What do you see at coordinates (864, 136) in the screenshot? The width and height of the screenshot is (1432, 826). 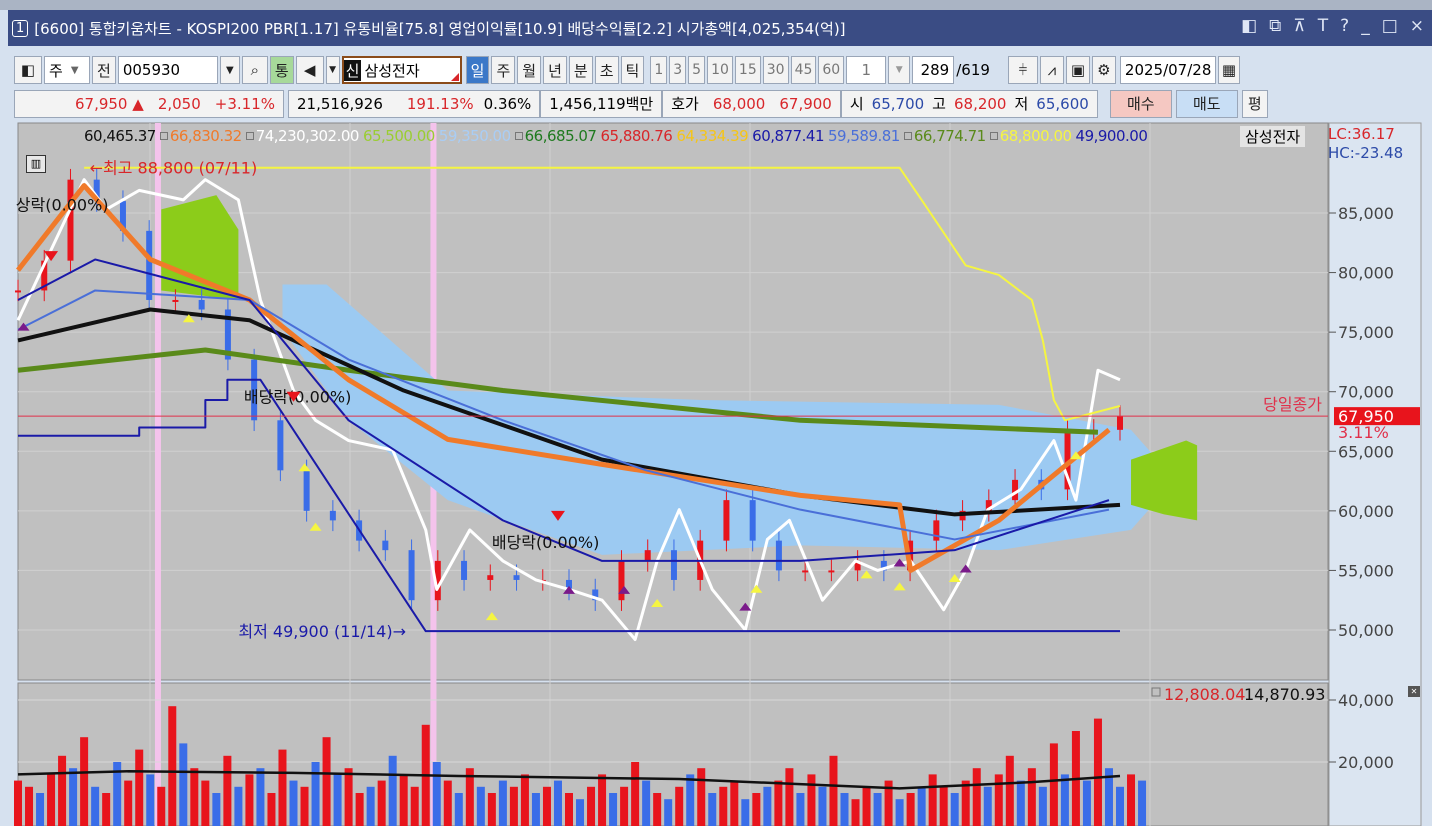 I see `legend-value: 59,589.81` at bounding box center [864, 136].